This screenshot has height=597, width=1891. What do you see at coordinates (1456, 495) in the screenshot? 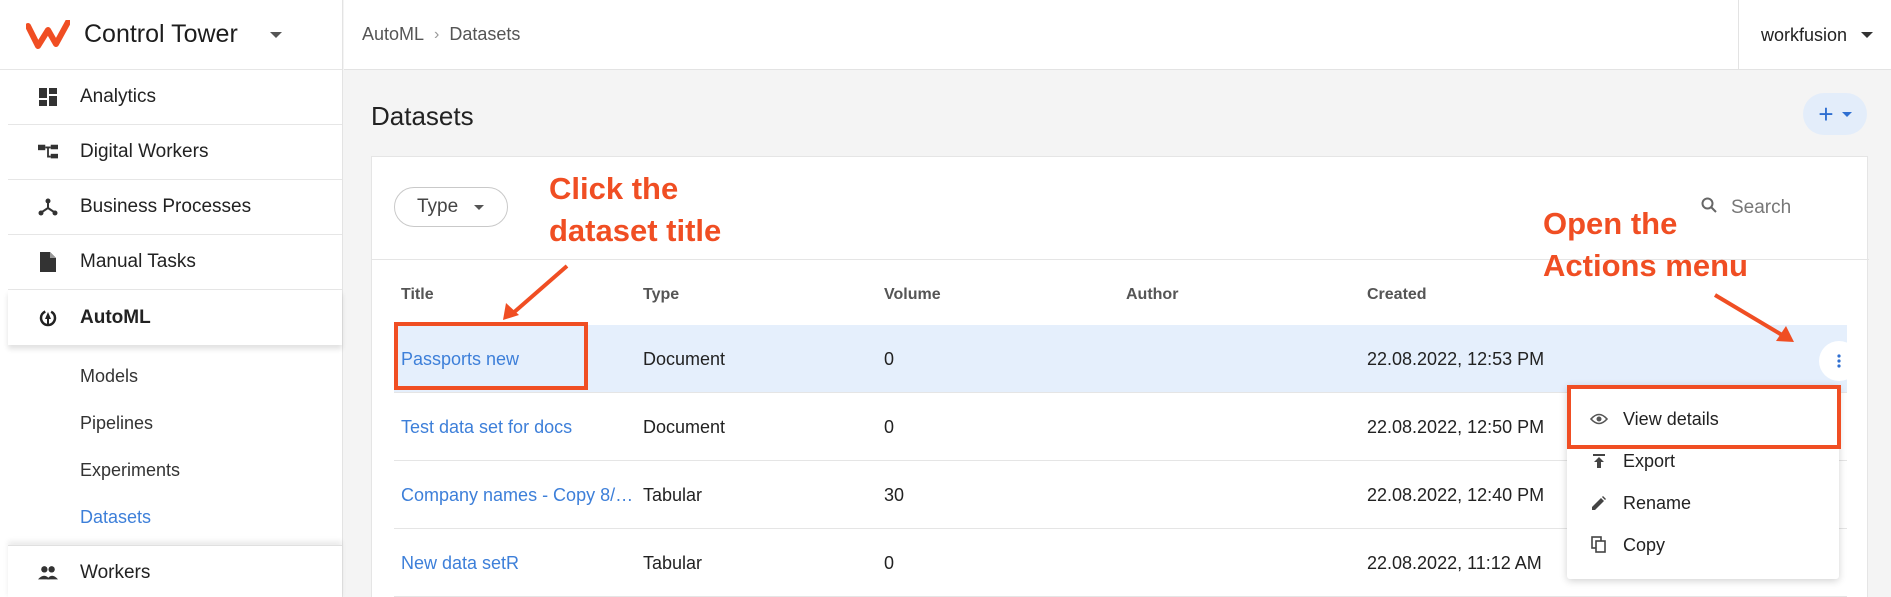
I see `dataset-created: 22.08.2022, 12:40 PM` at bounding box center [1456, 495].